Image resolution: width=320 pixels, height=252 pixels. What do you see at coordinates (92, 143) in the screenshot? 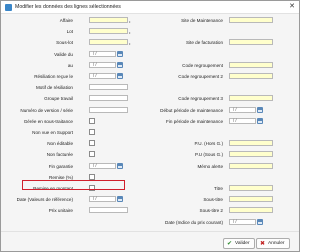
I see `non-editable-checkbox` at bounding box center [92, 143].